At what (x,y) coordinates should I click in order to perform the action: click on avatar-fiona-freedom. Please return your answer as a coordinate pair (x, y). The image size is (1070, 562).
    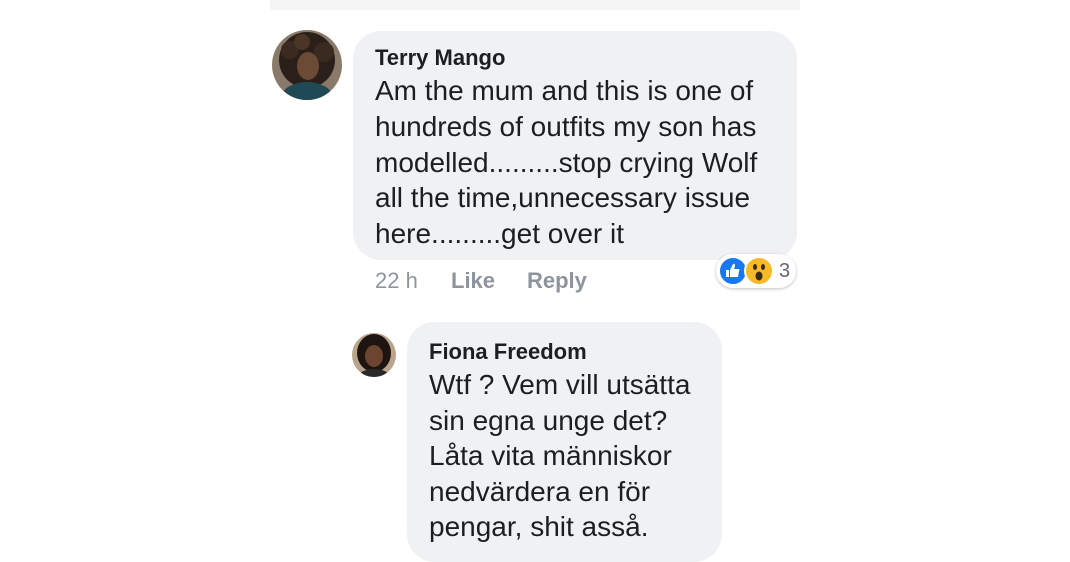
    Looking at the image, I should click on (374, 355).